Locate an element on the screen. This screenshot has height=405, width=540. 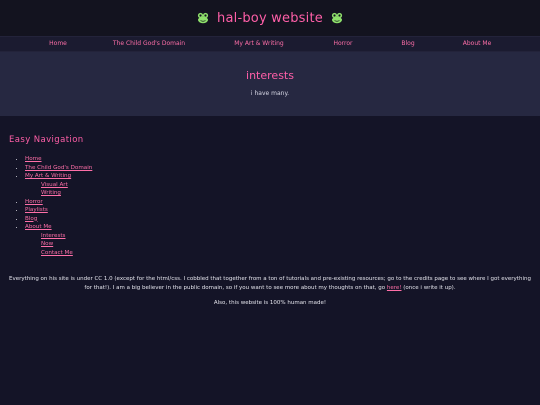
human-made-note: Also, this website is 100% human made! is located at coordinates (270, 303).